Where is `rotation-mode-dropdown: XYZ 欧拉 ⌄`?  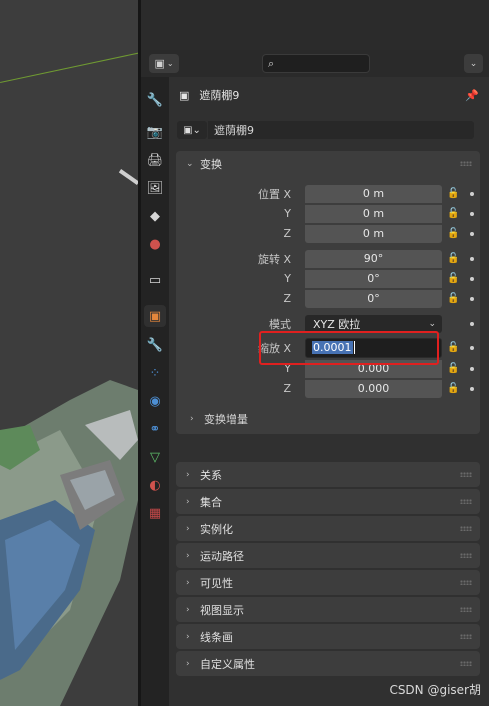 rotation-mode-dropdown: XYZ 欧拉 ⌄ is located at coordinates (373, 323).